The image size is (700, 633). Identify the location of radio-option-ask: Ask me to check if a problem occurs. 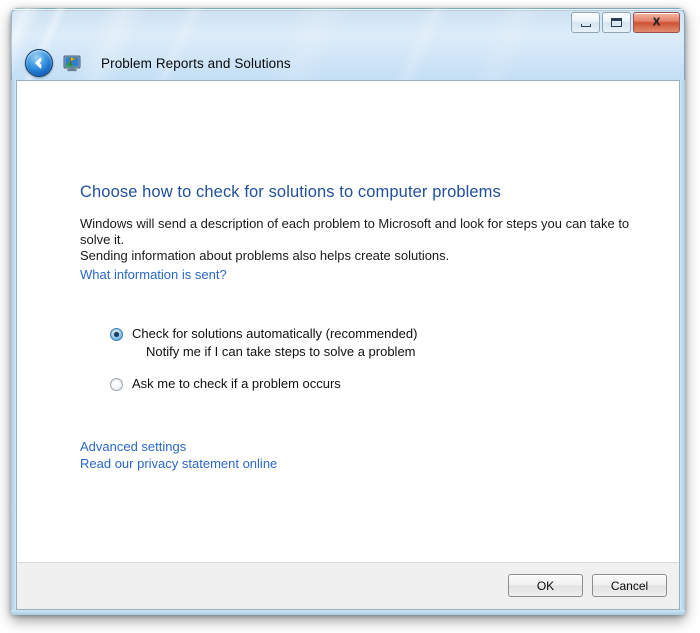
(384, 383).